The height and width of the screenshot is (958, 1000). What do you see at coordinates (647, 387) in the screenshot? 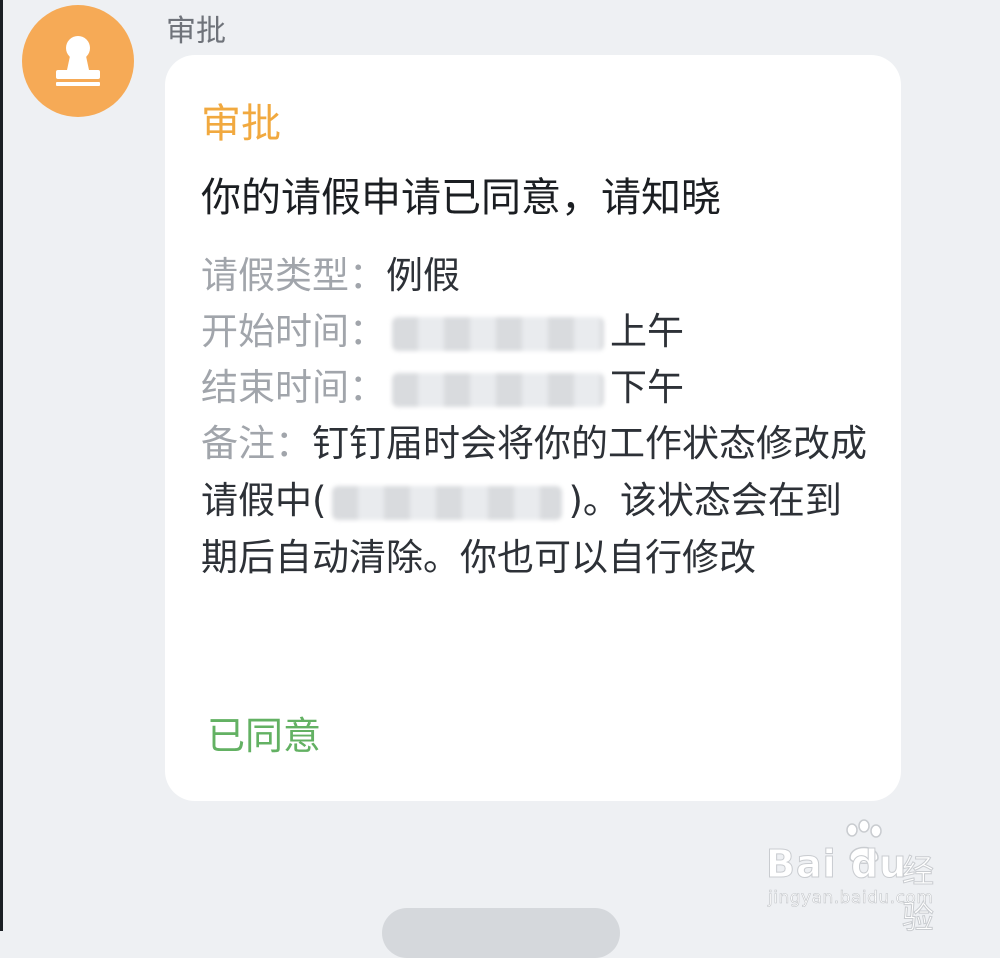
I see `end-time-value: 下午` at bounding box center [647, 387].